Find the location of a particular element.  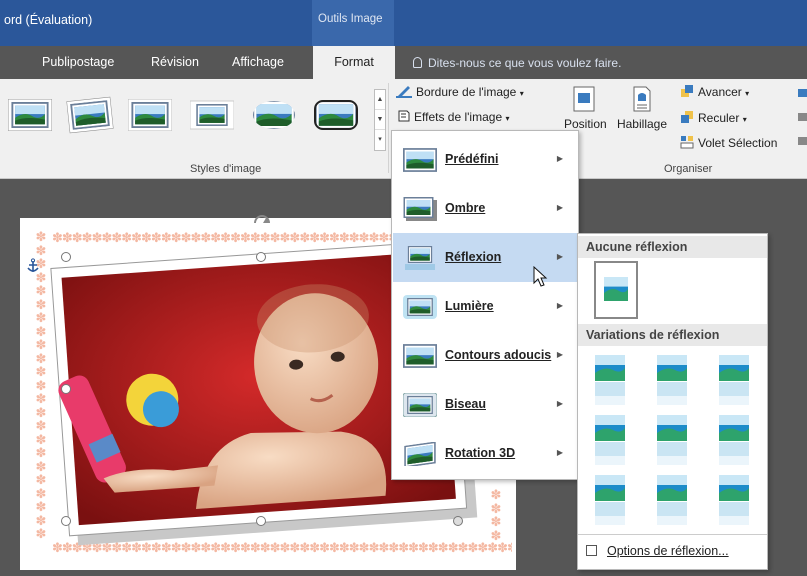

3d-rotation-icon is located at coordinates (420, 454).